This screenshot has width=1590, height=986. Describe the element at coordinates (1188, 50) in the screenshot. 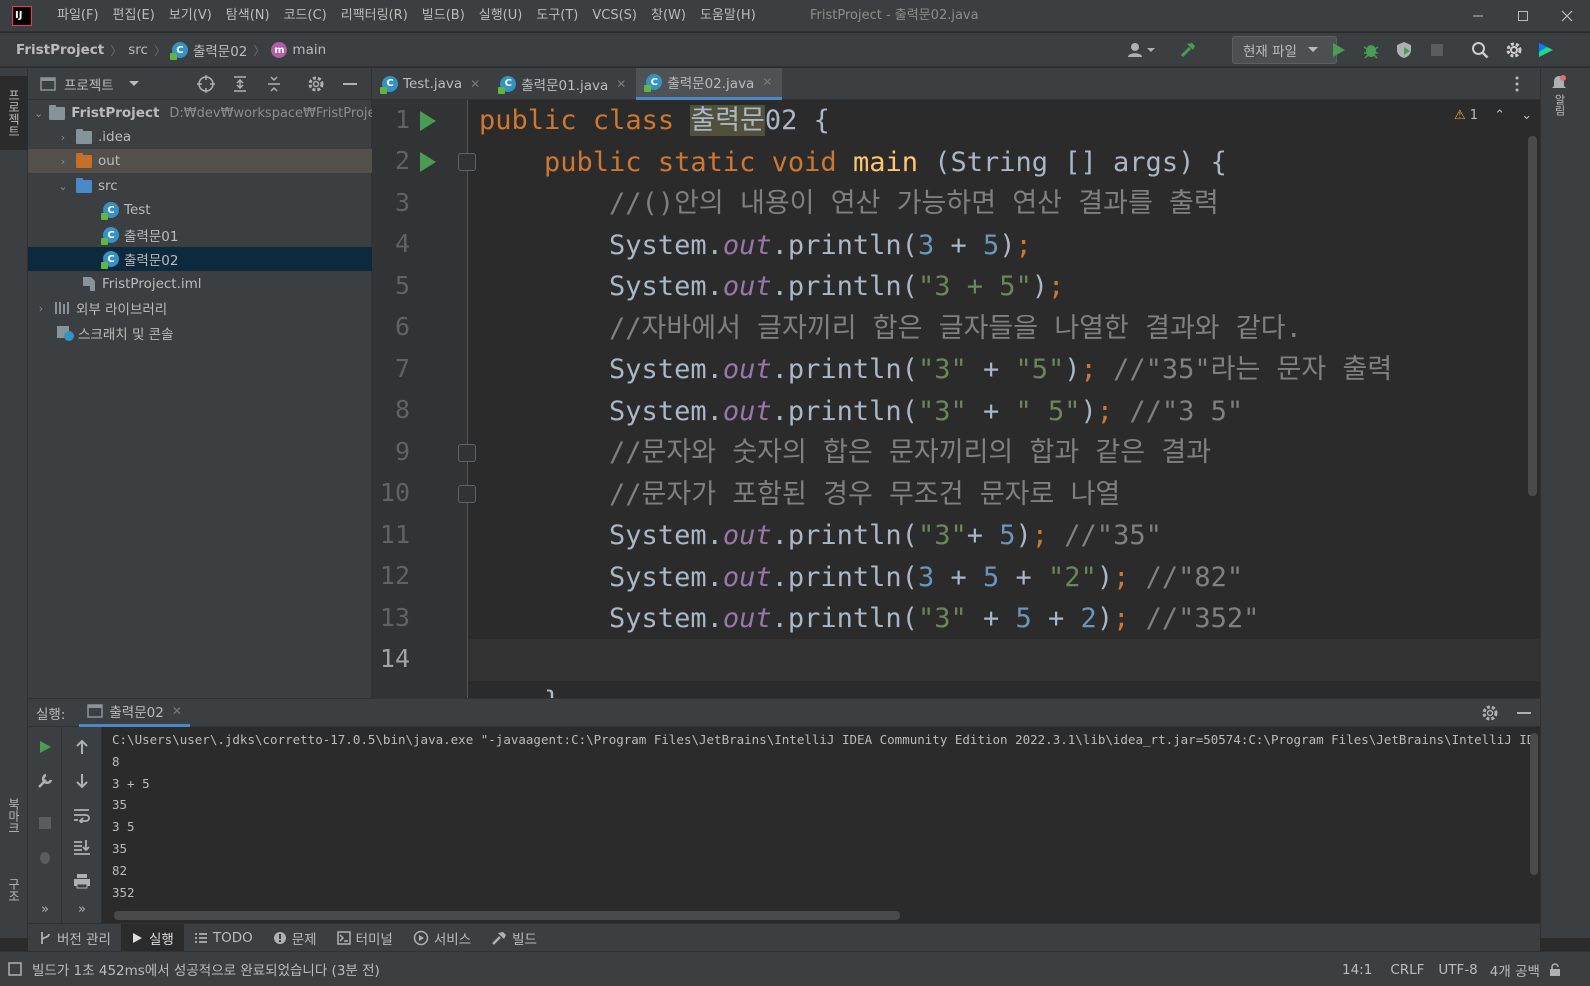

I see `build-button` at that location.